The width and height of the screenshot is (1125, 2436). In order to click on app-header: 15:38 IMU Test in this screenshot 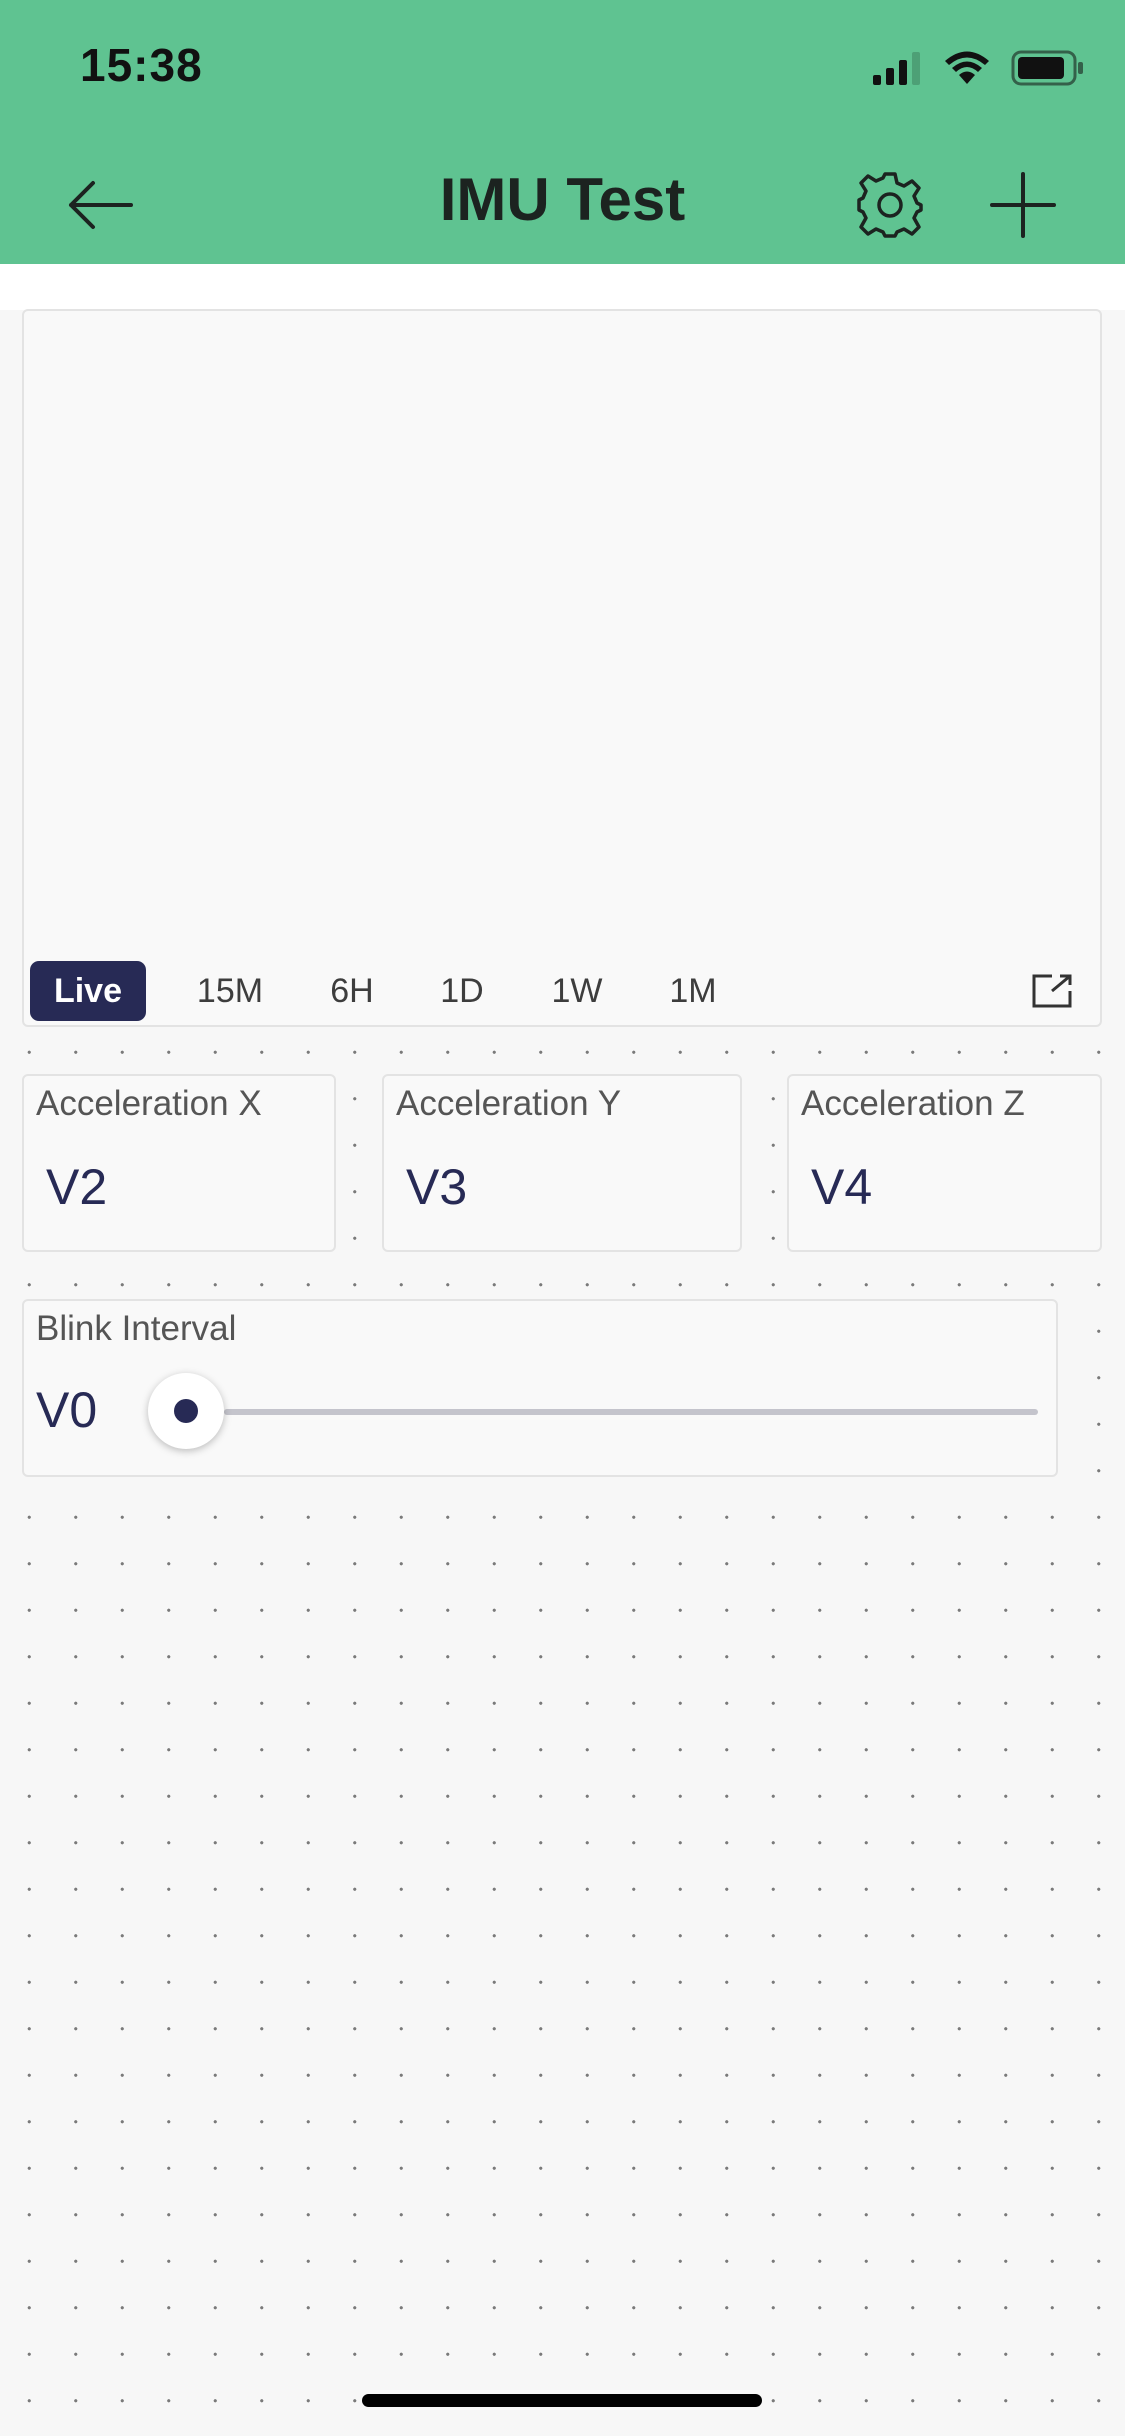, I will do `click(562, 132)`.